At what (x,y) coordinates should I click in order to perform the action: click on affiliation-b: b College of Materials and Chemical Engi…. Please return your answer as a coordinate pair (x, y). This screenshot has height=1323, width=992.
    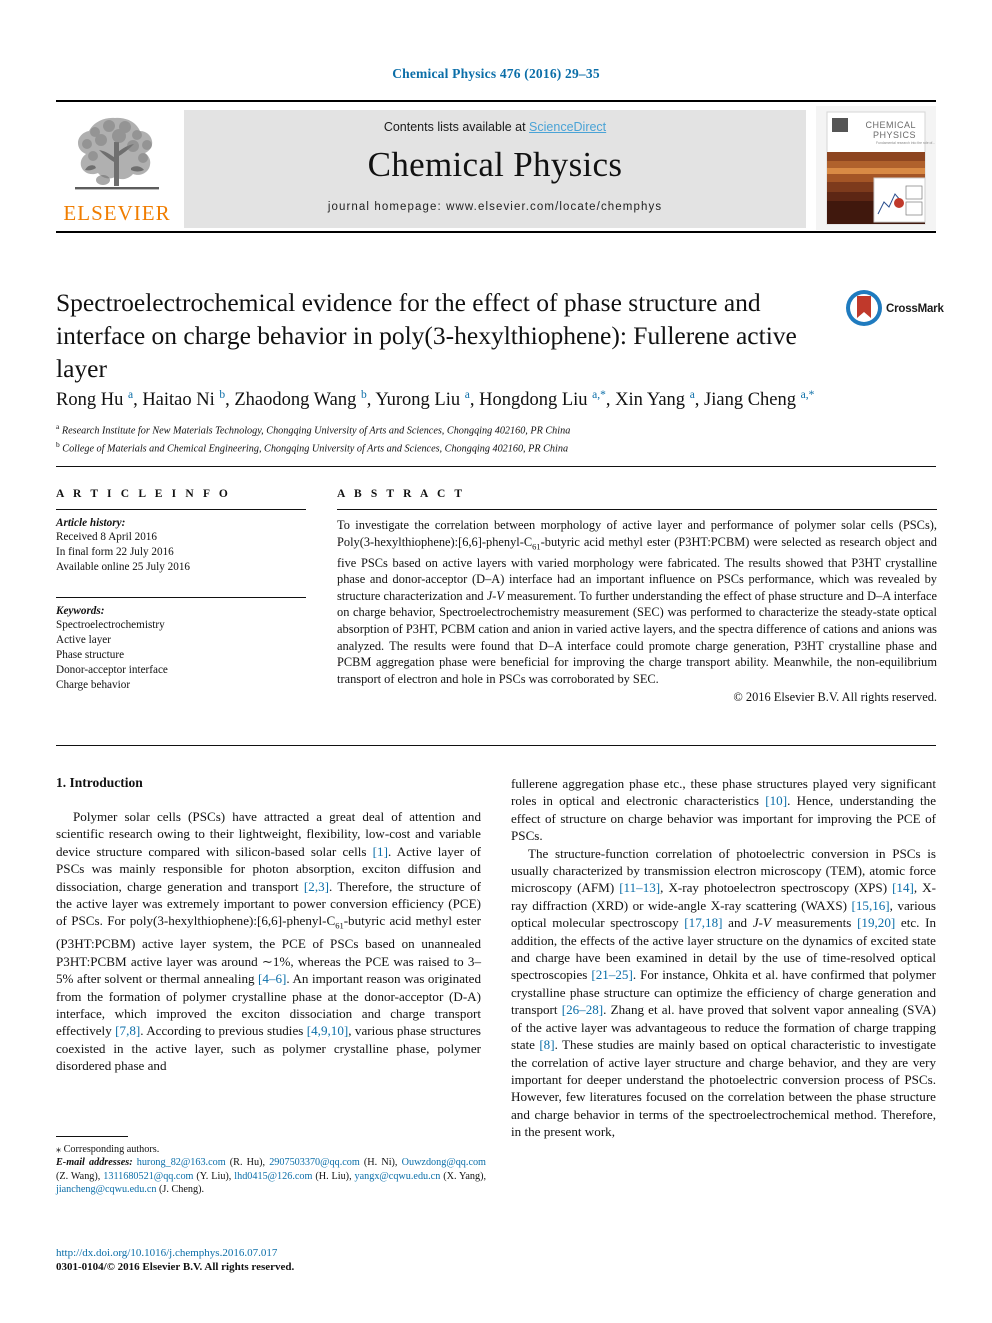
    Looking at the image, I should click on (312, 447).